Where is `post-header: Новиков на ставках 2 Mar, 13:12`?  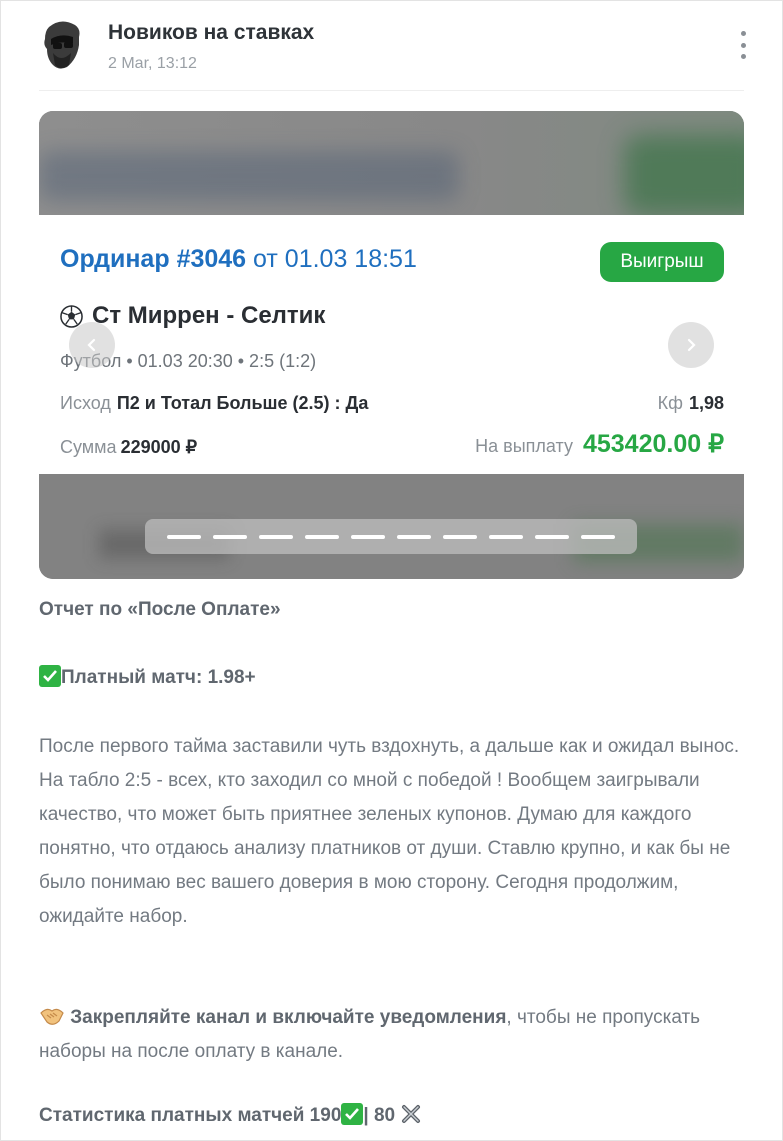
post-header: Новиков на ставках 2 Mar, 13:12 is located at coordinates (392, 53).